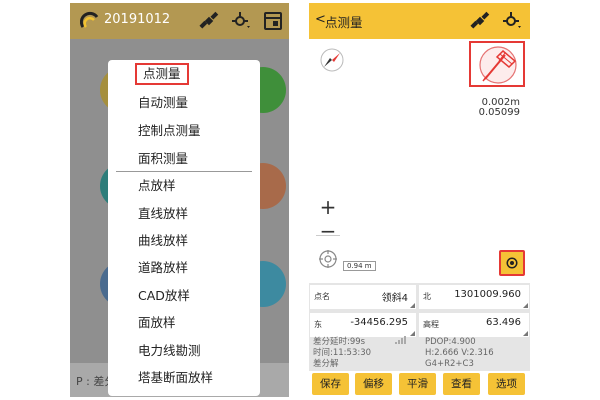  I want to click on compass-icon, so click(332, 60).